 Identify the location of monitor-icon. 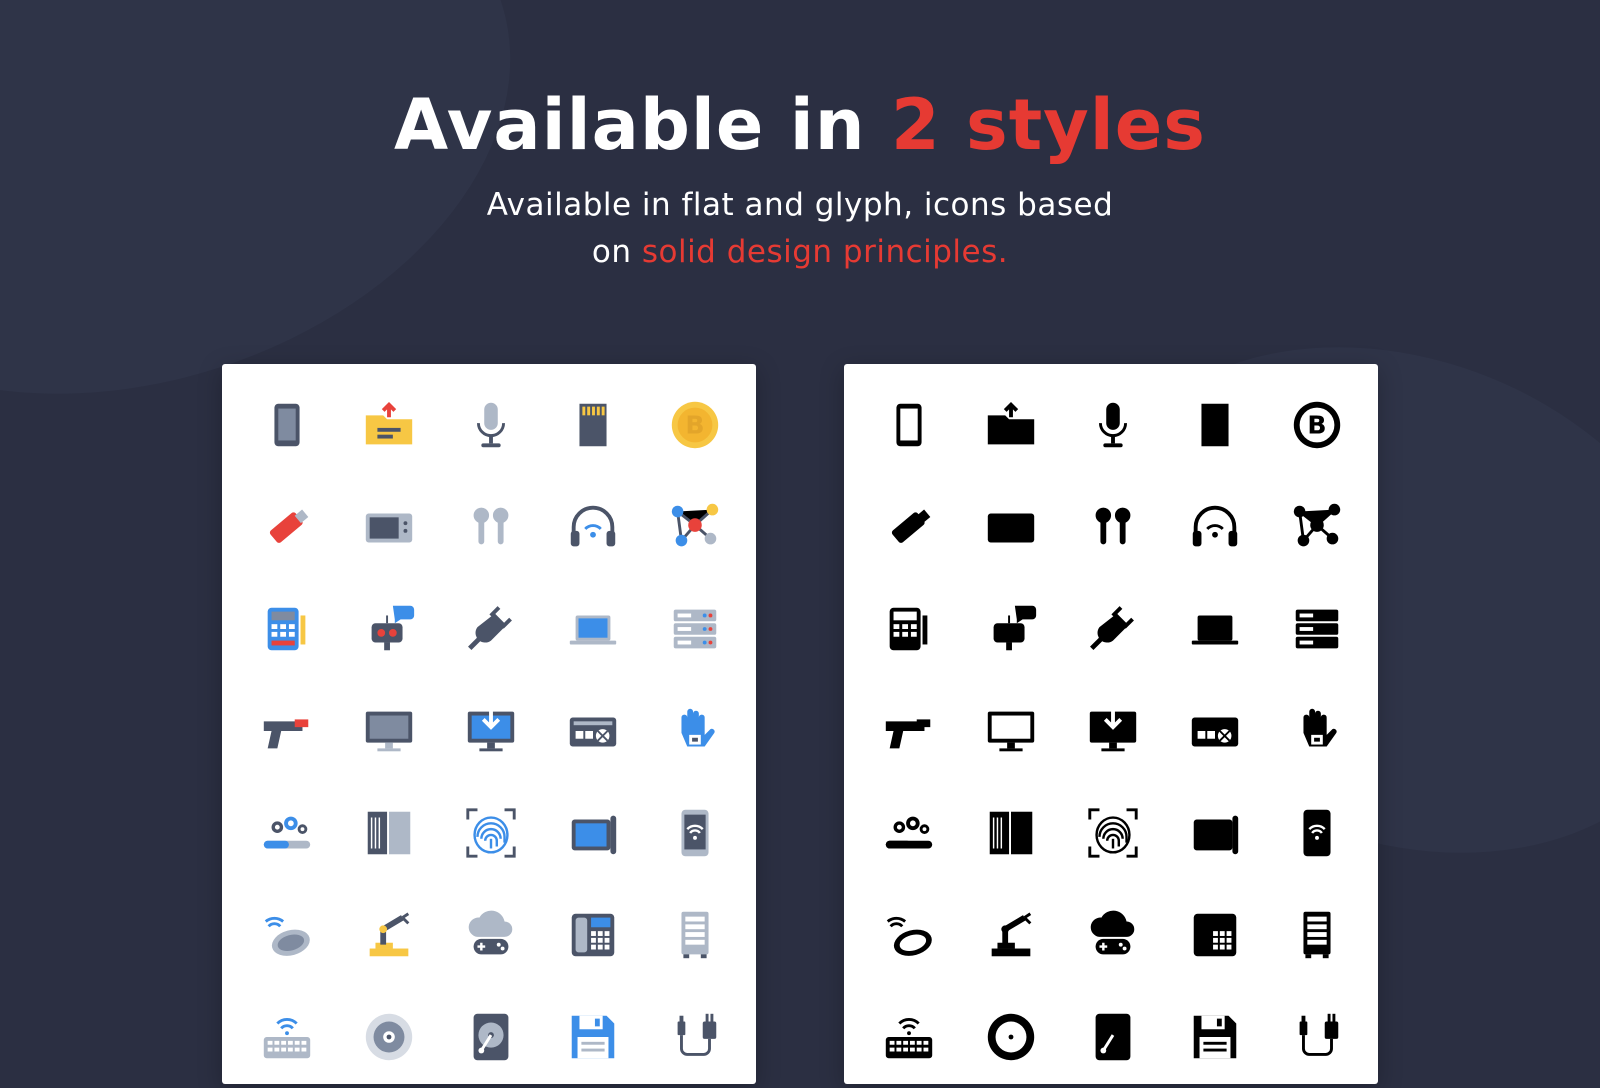
(1011, 731).